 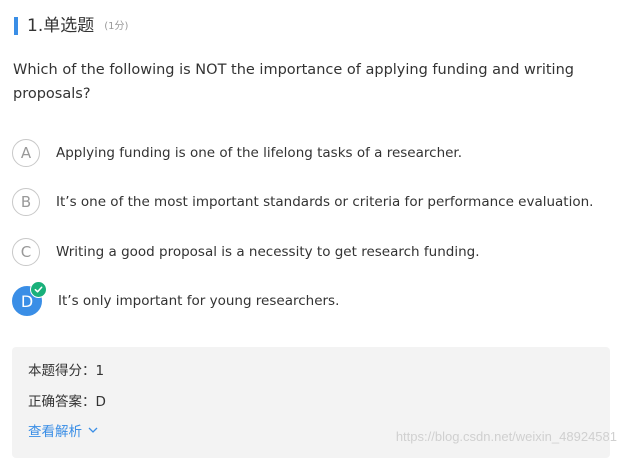 What do you see at coordinates (38, 289) in the screenshot?
I see `correct-check-icon` at bounding box center [38, 289].